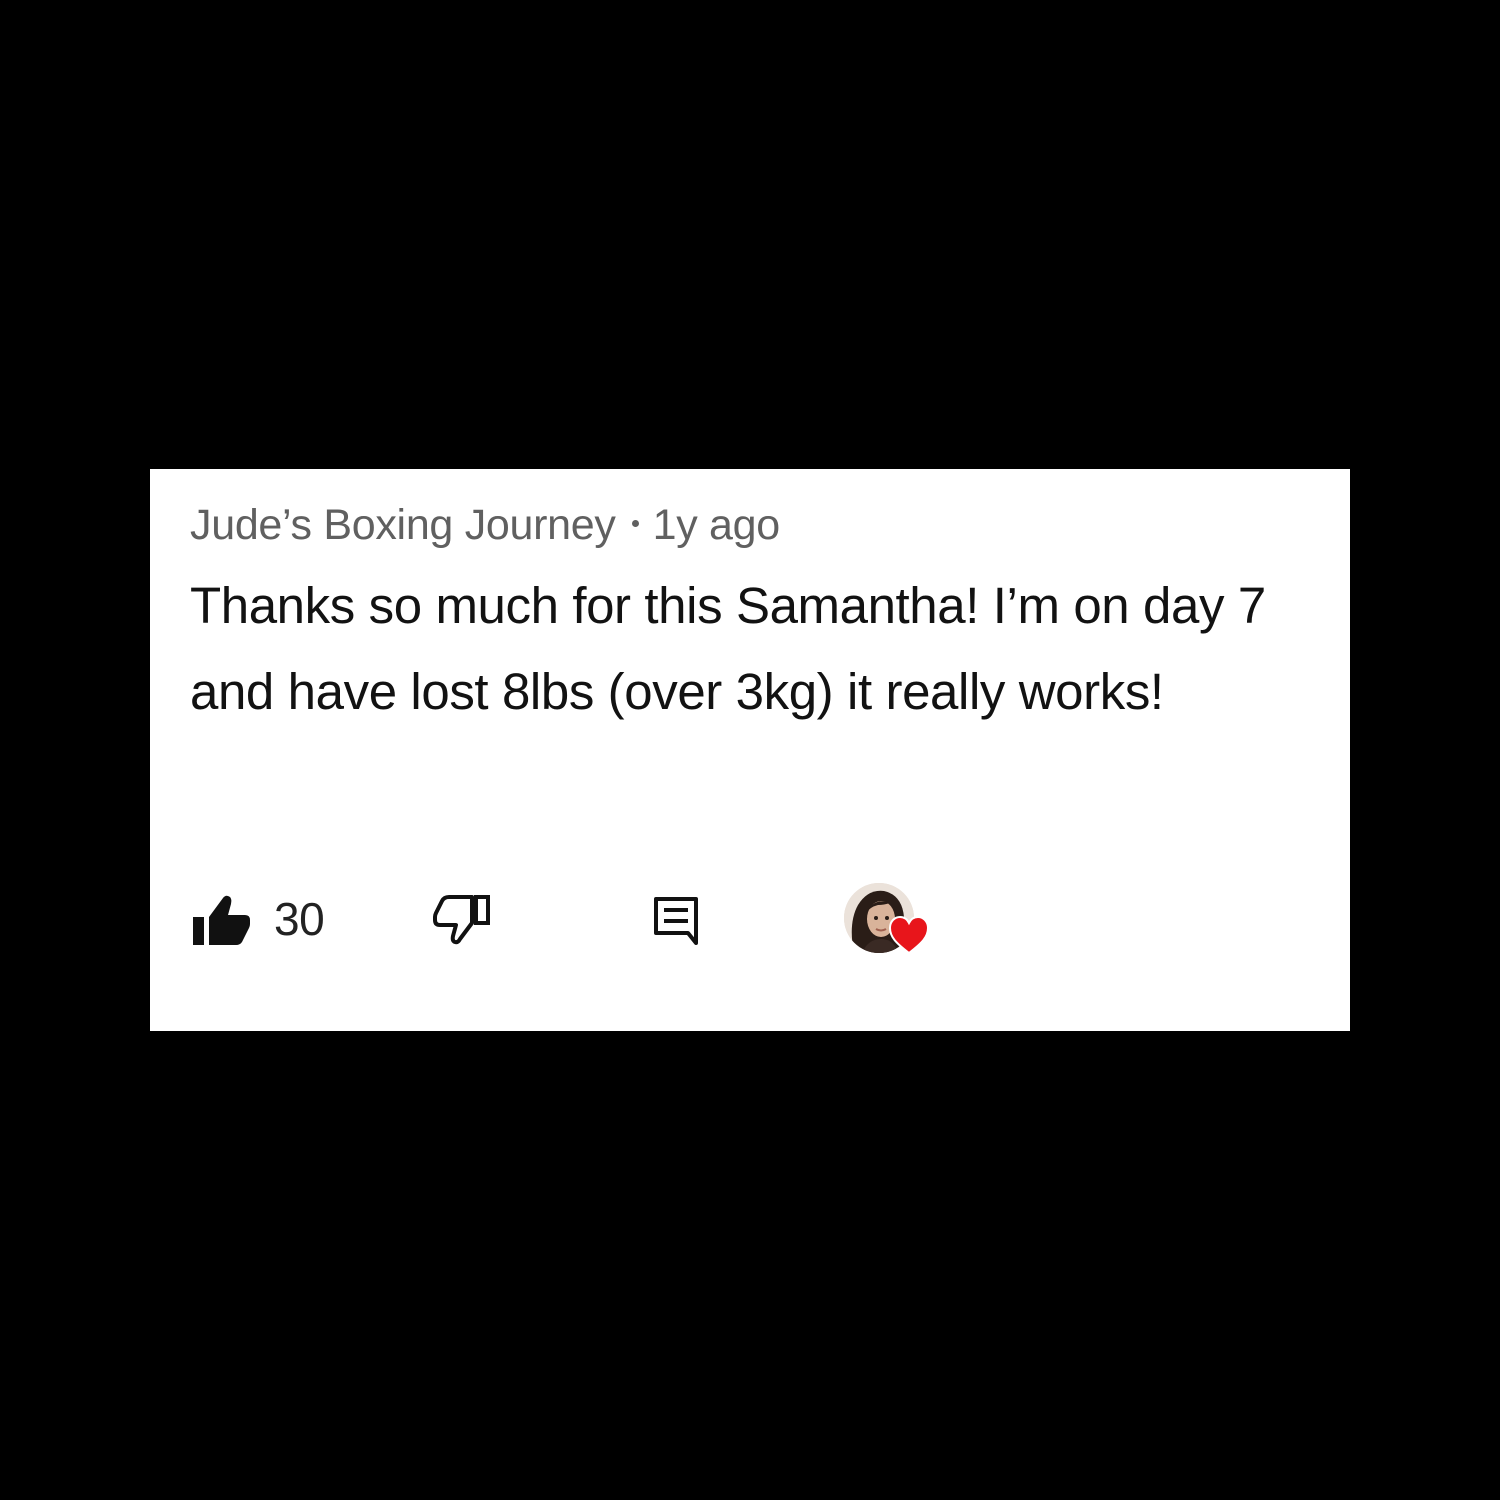 Image resolution: width=1500 pixels, height=1500 pixels. I want to click on comment-age: 1y ago, so click(717, 525).